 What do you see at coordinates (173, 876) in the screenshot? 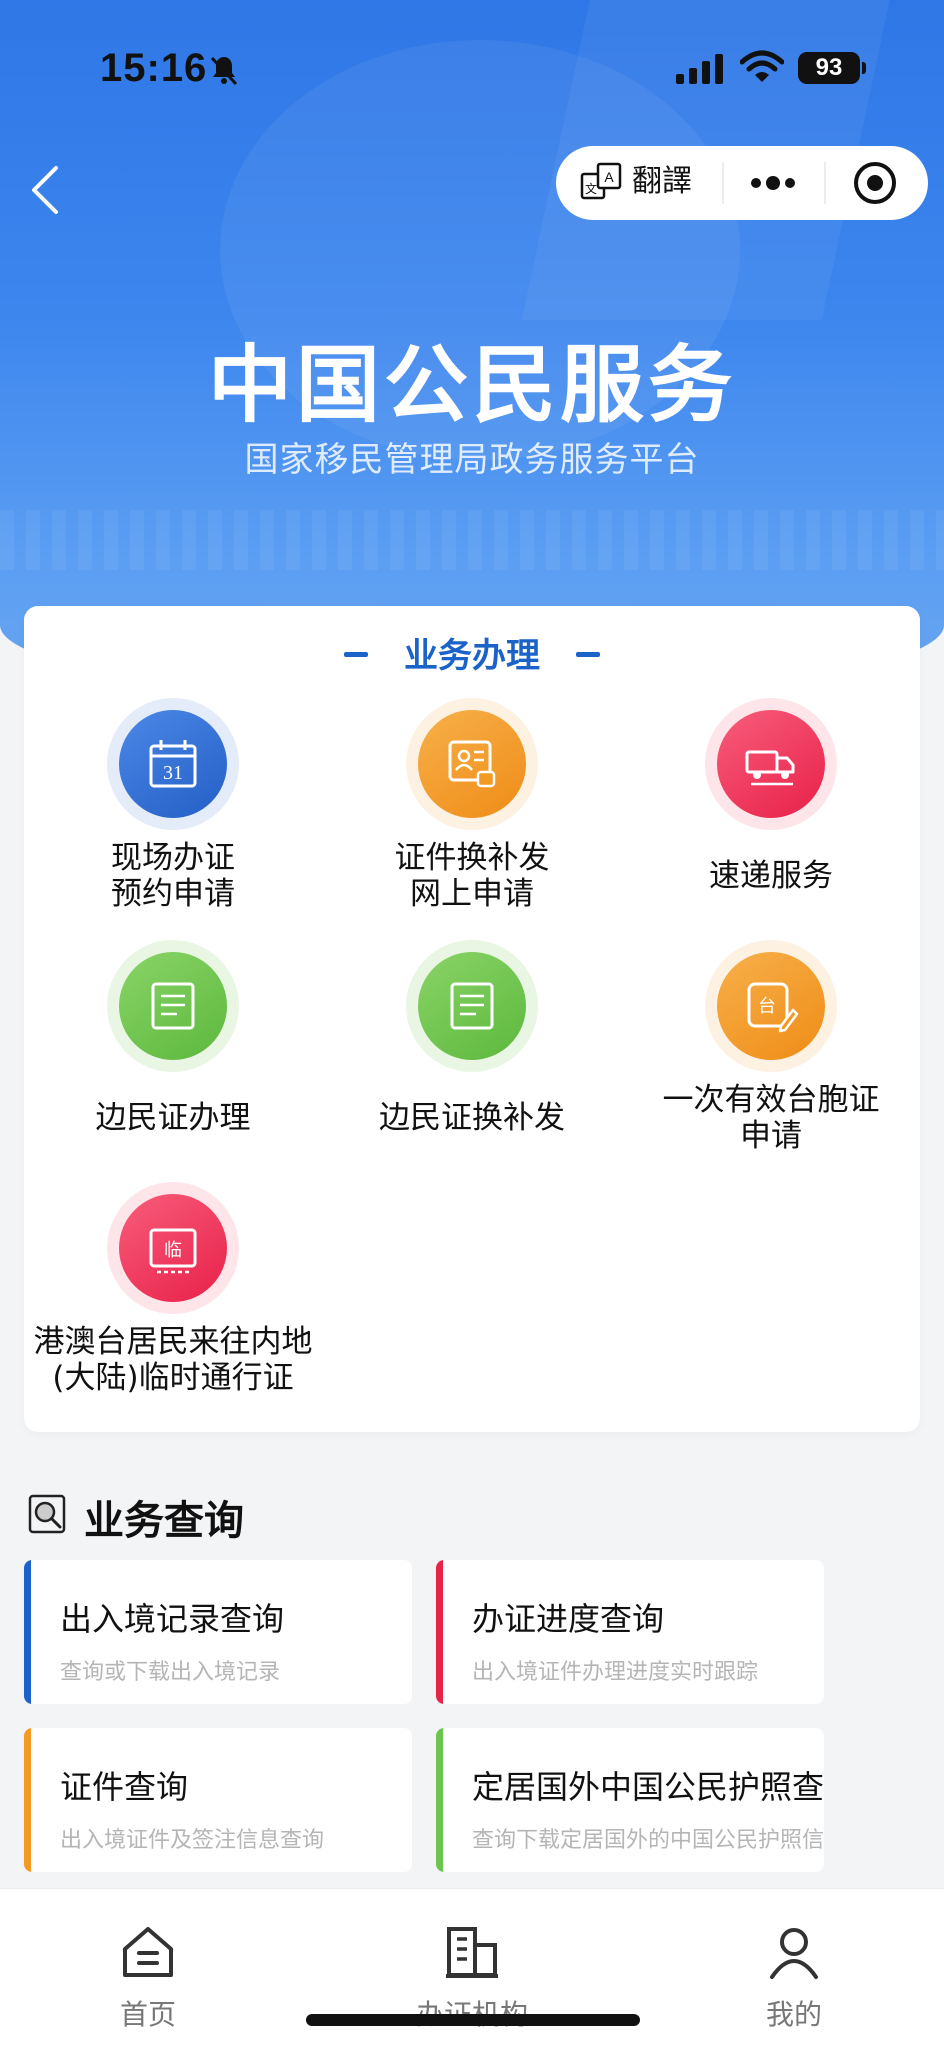
I see `service-label: 现场办证 预约申请` at bounding box center [173, 876].